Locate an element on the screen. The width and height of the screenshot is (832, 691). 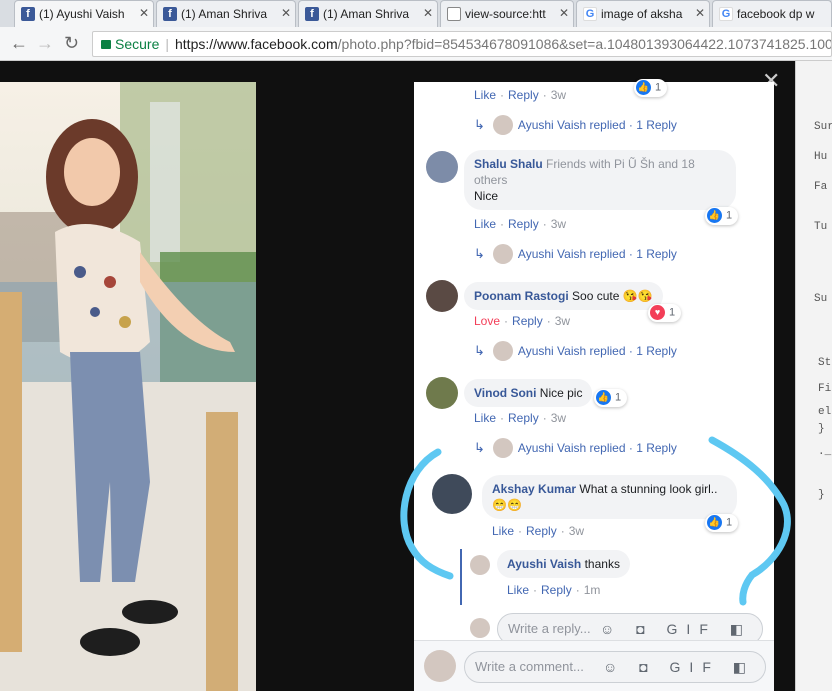
comment-text: Nice is located at coordinates (486, 196).